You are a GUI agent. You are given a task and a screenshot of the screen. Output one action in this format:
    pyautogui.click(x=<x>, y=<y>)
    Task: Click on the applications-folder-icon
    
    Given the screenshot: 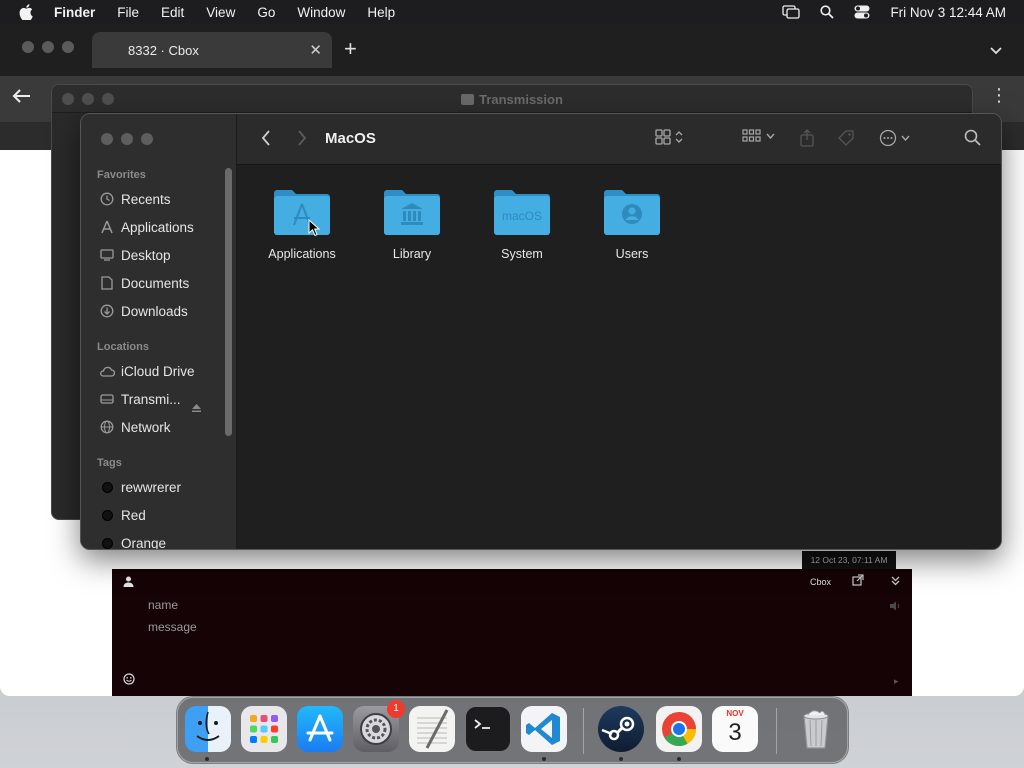 What is the action you would take?
    pyautogui.click(x=302, y=212)
    